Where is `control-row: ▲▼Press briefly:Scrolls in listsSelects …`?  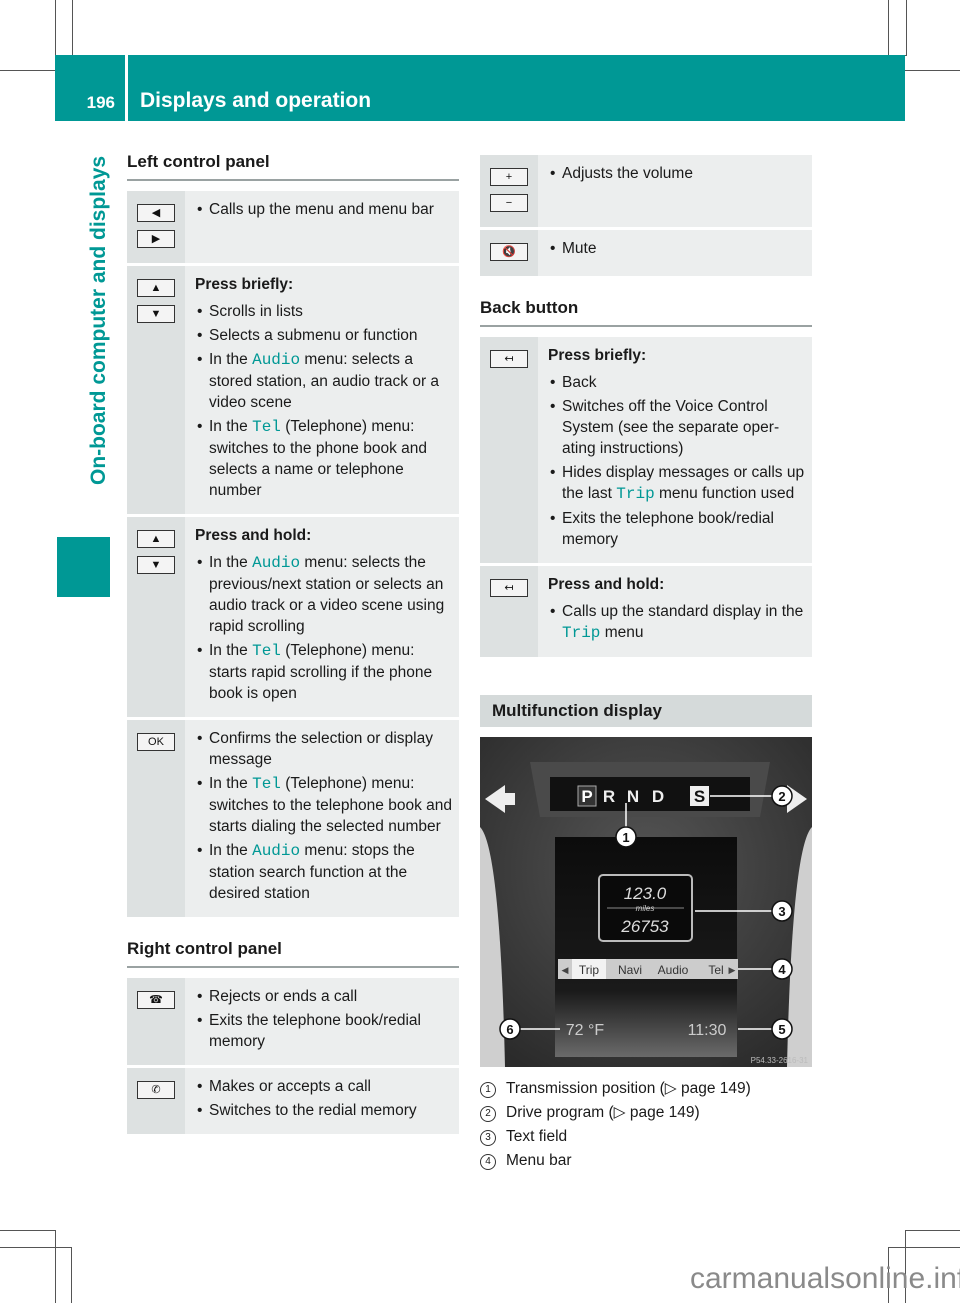
control-row: ▲▼Press briefly:Scrolls in listsSelects … is located at coordinates (293, 389).